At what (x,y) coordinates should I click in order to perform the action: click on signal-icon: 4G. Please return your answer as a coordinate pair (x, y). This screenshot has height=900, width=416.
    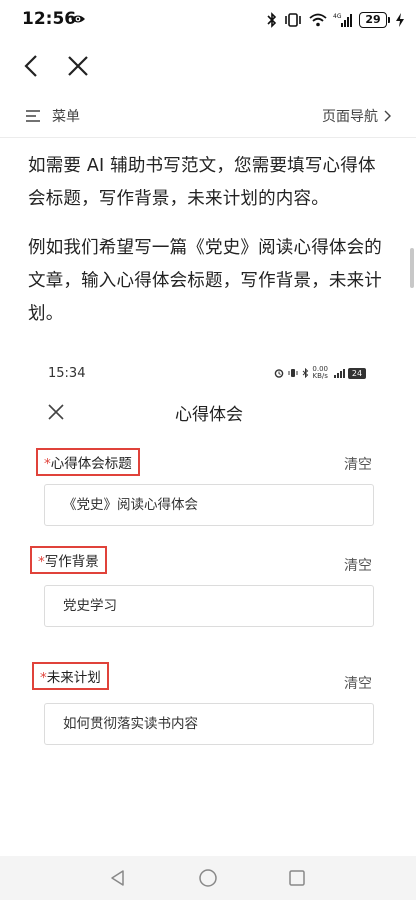
    Looking at the image, I should click on (342, 20).